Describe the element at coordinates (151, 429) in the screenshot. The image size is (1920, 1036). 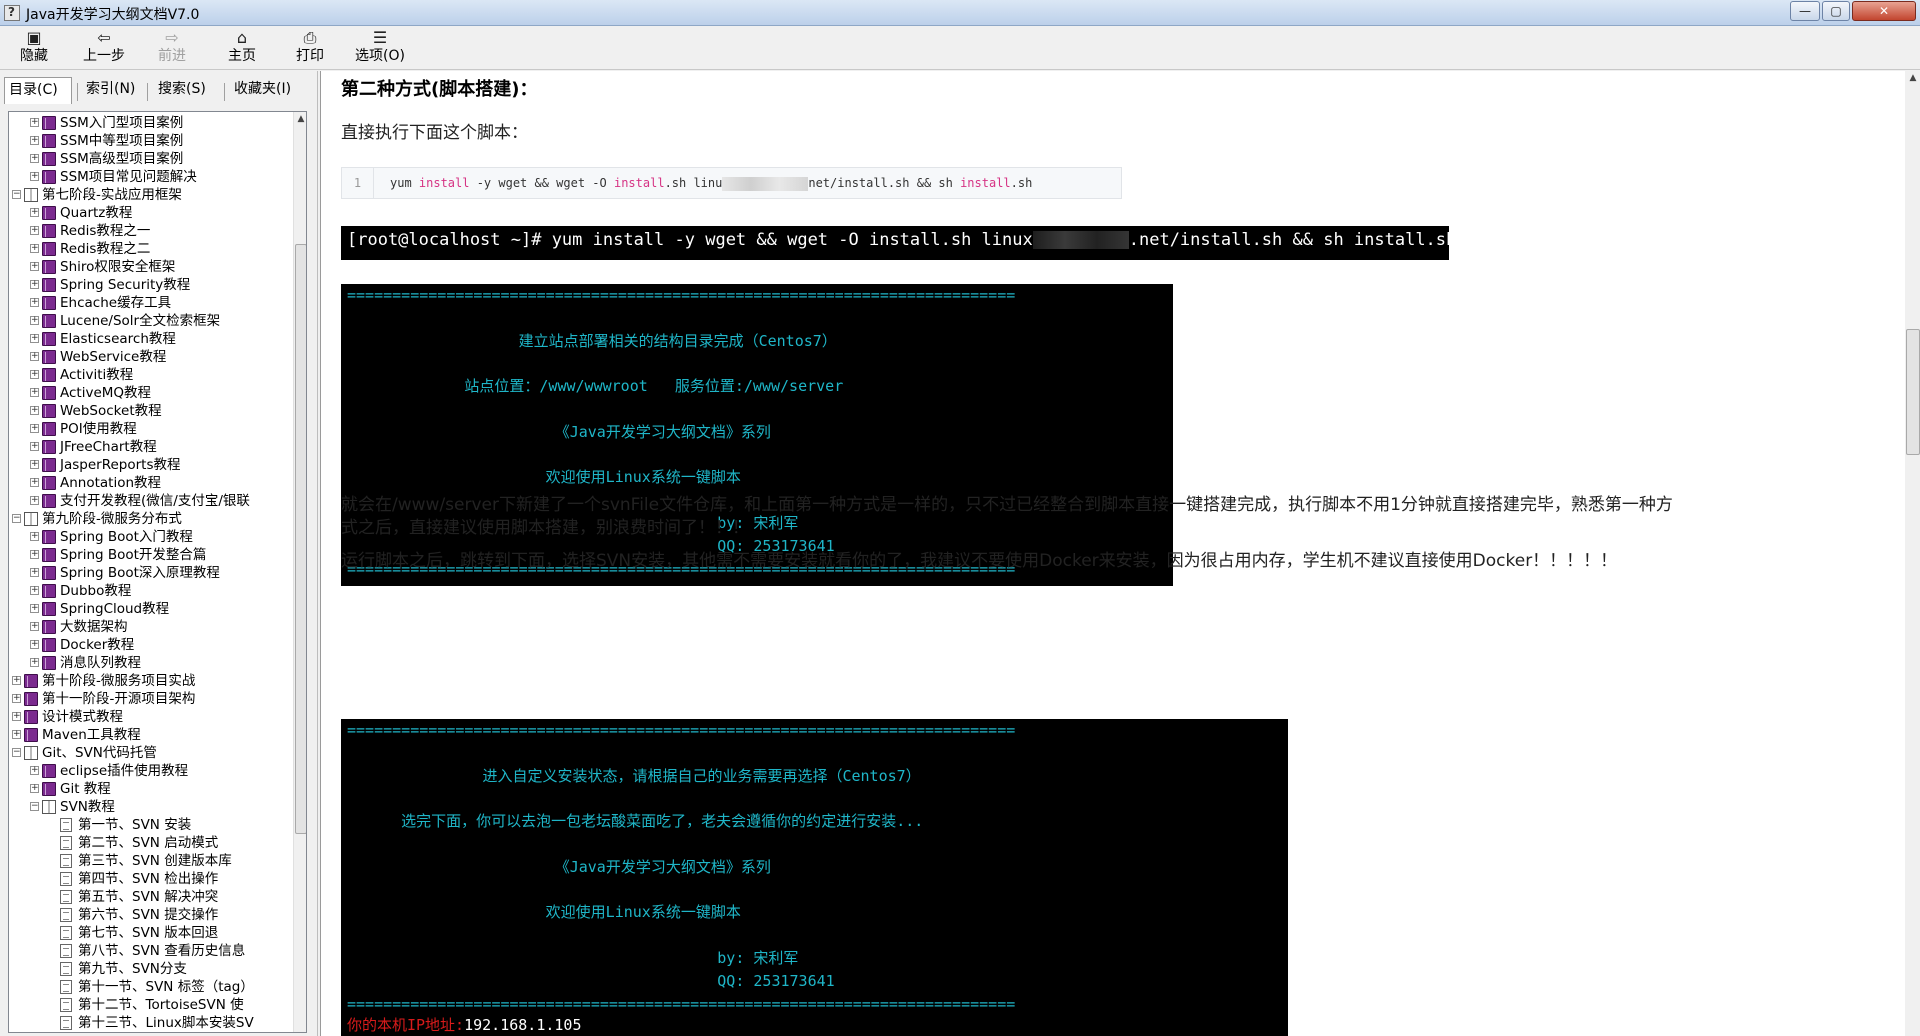
I see `tree-item: + POI使用教程` at that location.